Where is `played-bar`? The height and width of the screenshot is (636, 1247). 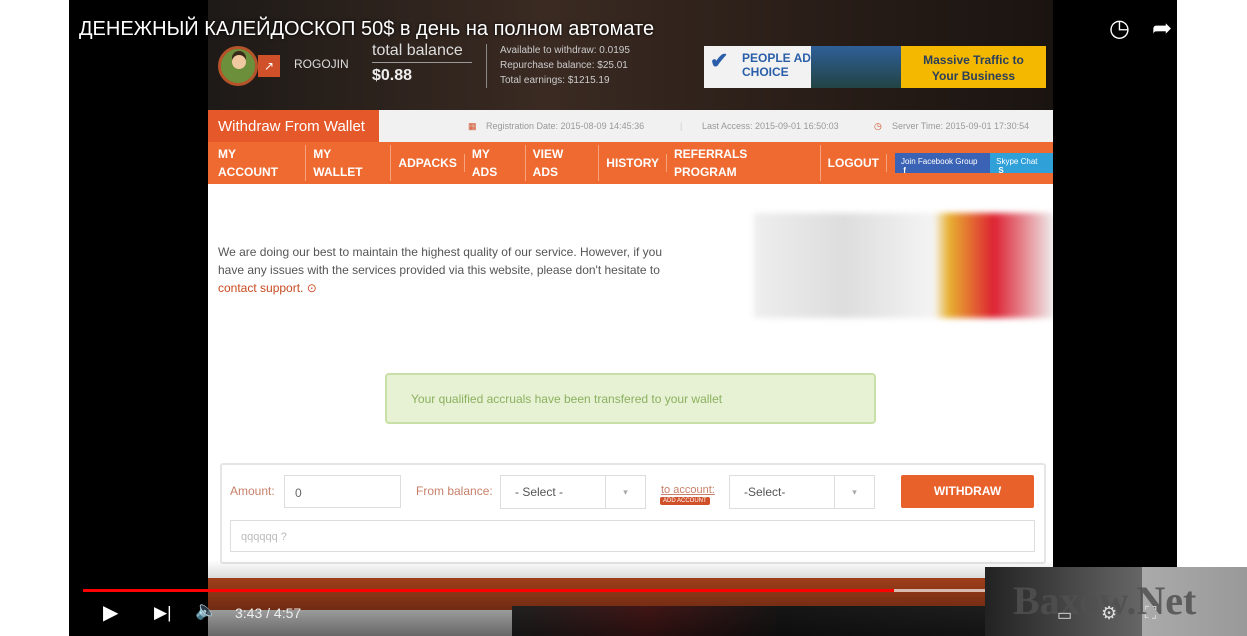 played-bar is located at coordinates (489, 590).